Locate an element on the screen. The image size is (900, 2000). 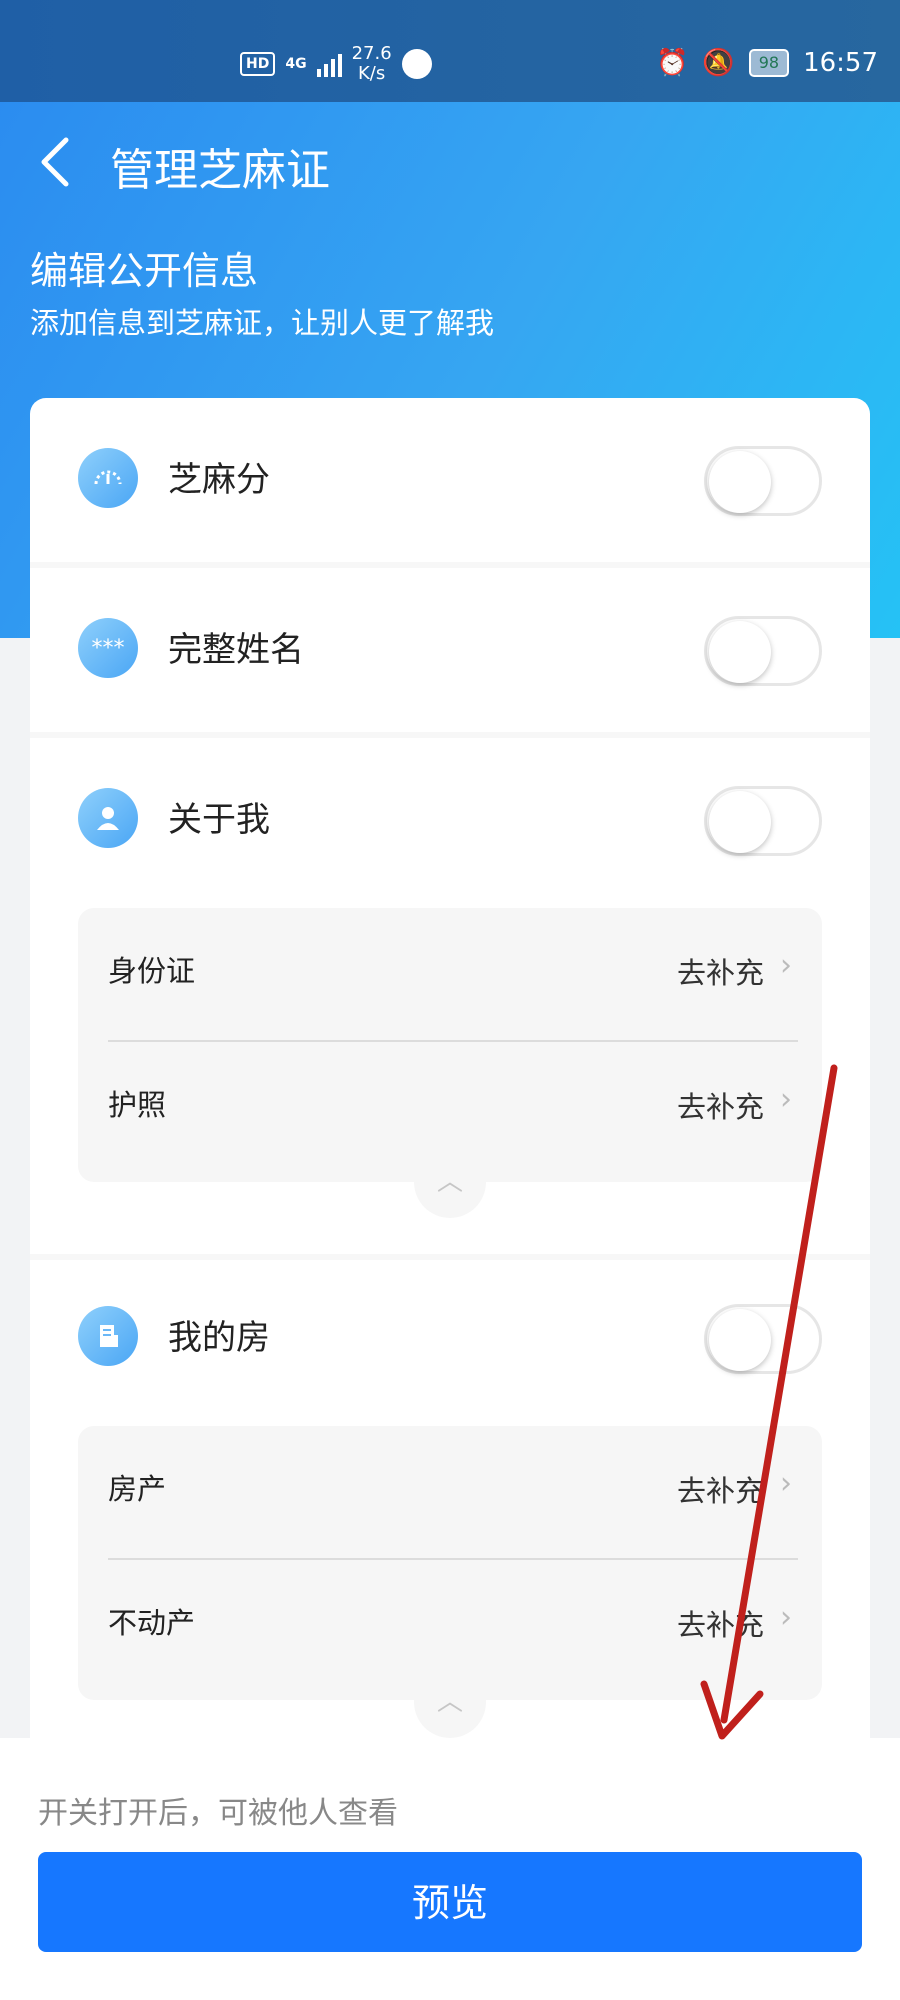
item-label: 身份证 is located at coordinates (152, 971).